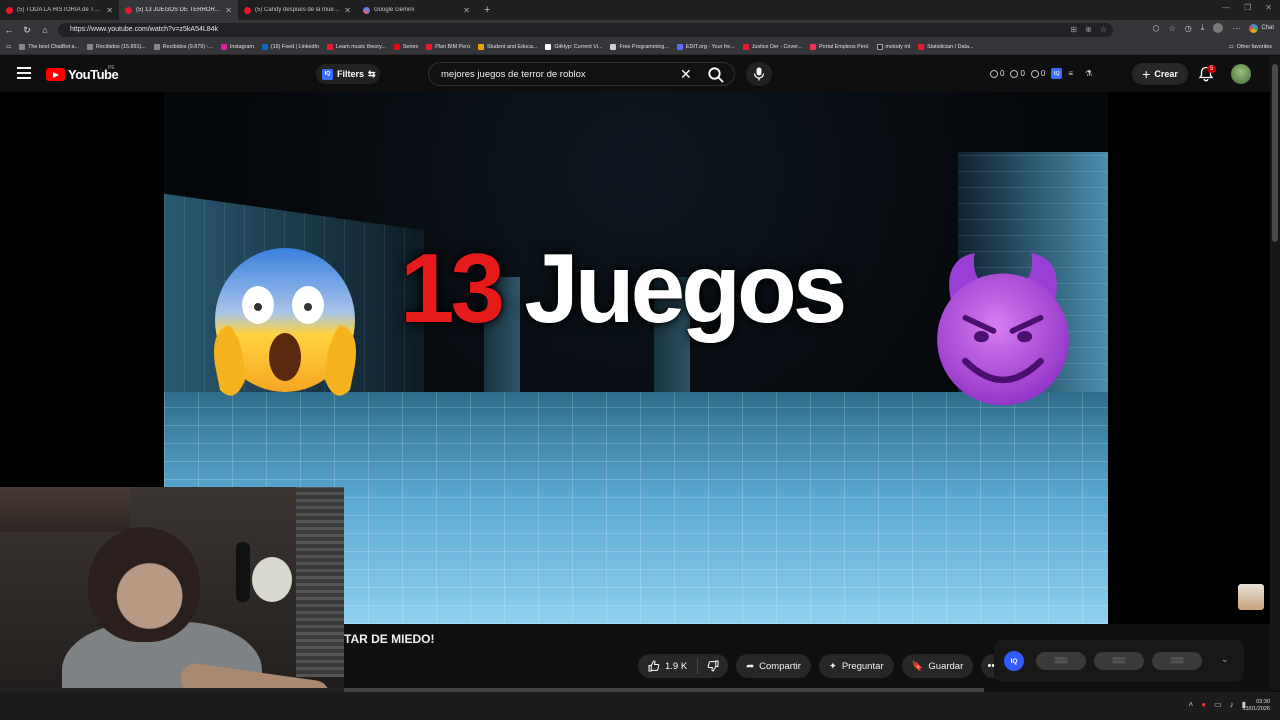 The height and width of the screenshot is (720, 1280). Describe the element at coordinates (1225, 659) in the screenshot. I see `chevron-down-icon: ⌄` at that location.